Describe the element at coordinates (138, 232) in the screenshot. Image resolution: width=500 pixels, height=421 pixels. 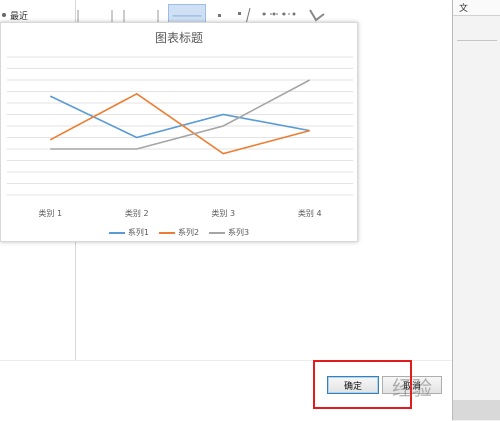
I see `legend-label: 系列1` at that location.